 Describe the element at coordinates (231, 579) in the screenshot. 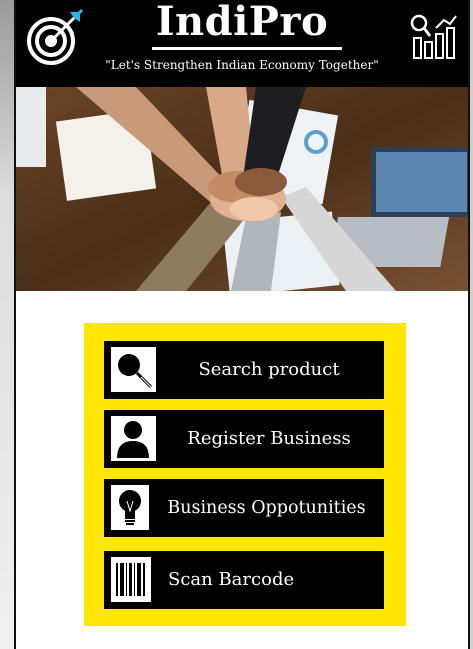

I see `scan-barcode-label: Scan Barcode` at that location.